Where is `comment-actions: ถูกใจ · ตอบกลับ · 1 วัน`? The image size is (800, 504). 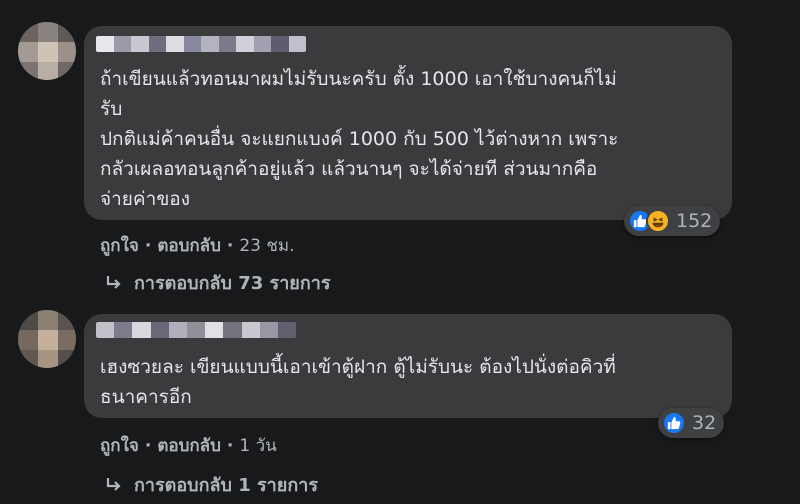 comment-actions: ถูกใจ · ตอบกลับ · 1 วัน is located at coordinates (188, 445).